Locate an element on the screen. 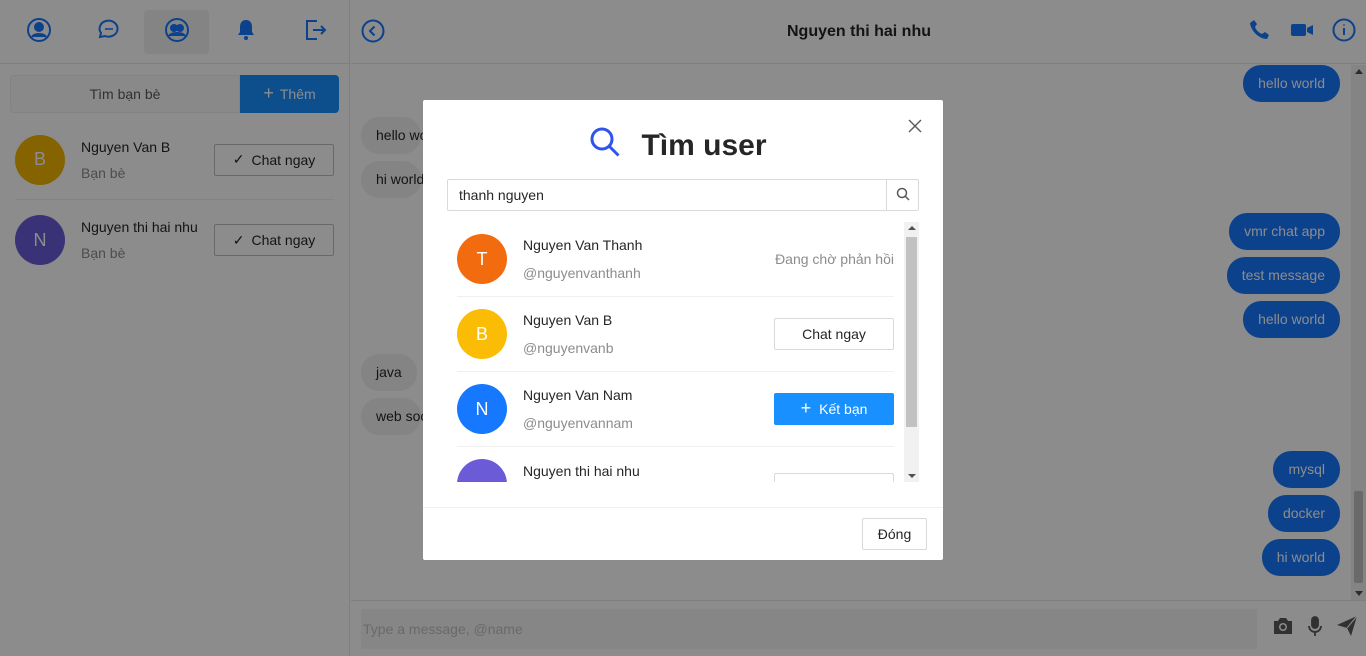 Image resolution: width=1366 pixels, height=656 pixels. modal-title-text: Tìm user is located at coordinates (704, 145).